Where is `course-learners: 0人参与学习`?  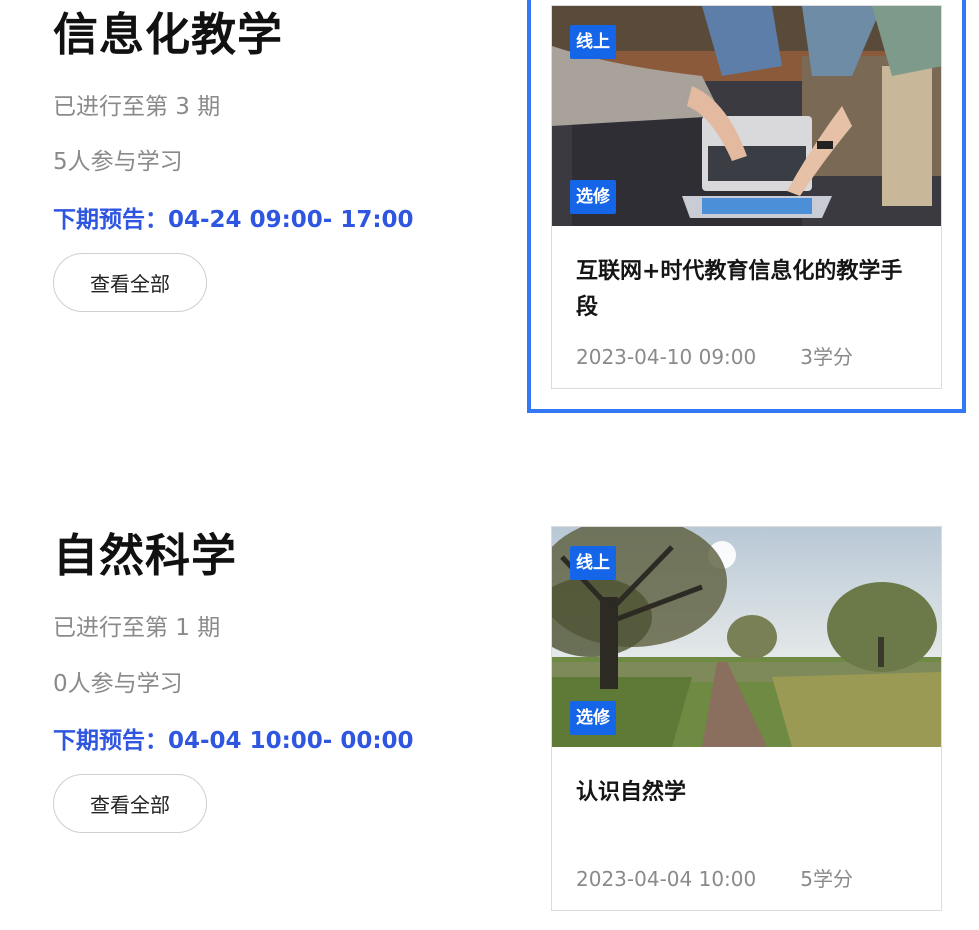
course-learners: 0人参与学习 is located at coordinates (118, 684).